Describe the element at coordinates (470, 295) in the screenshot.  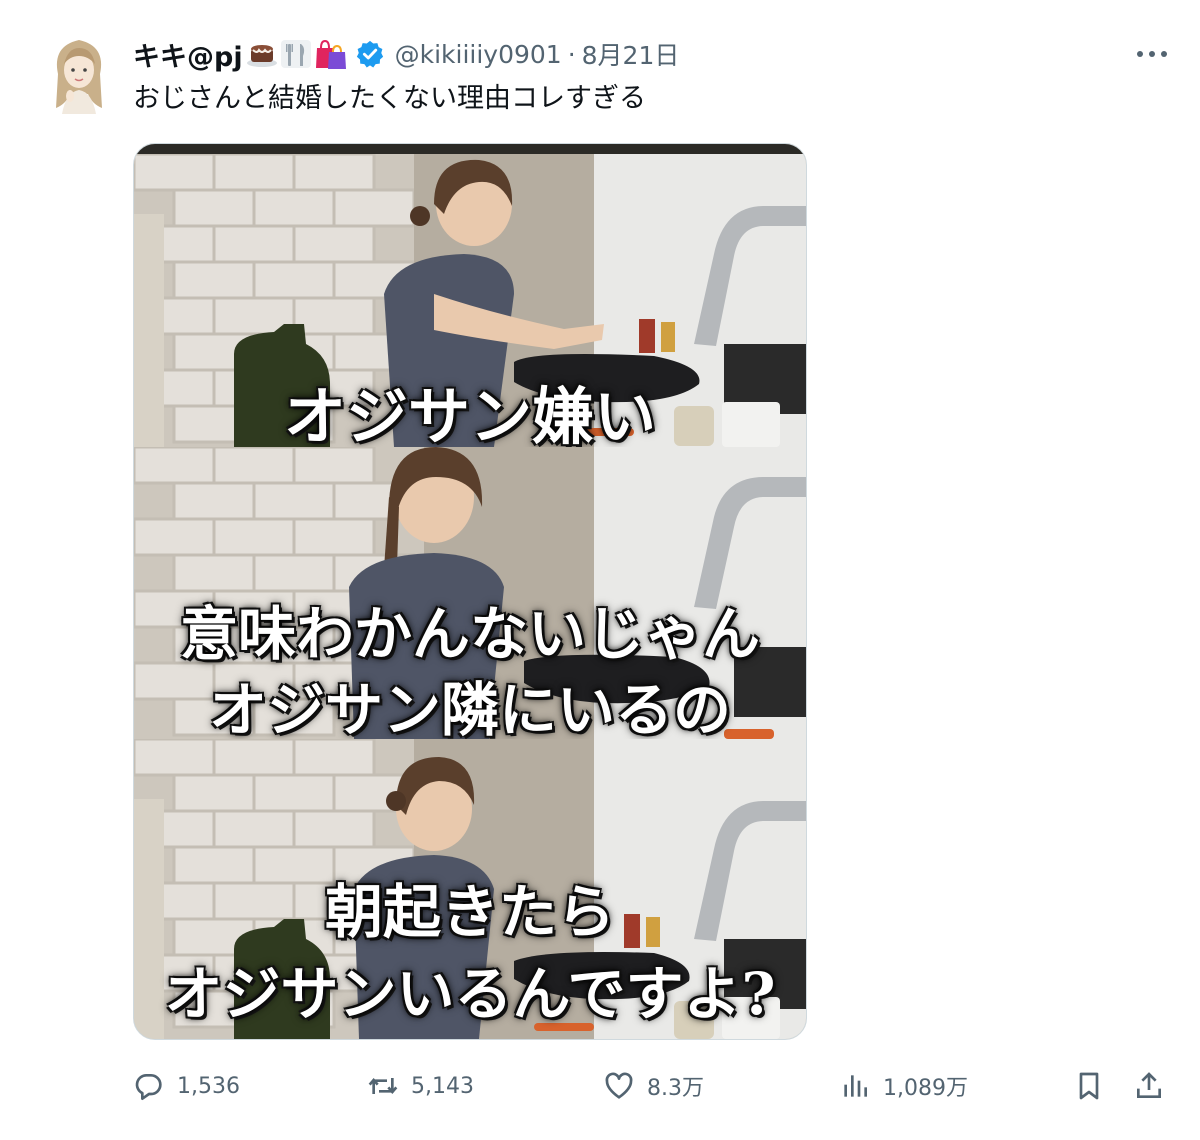
I see `media-panel-1: オジサン嫌い` at that location.